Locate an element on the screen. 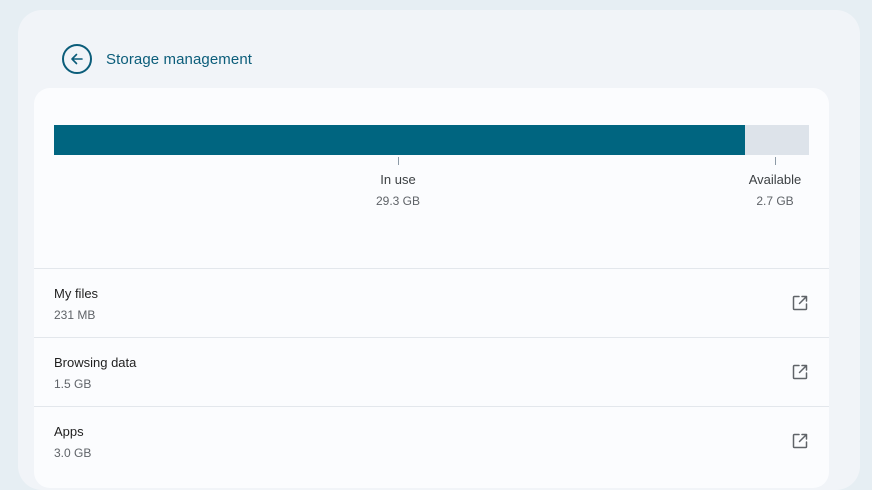  available-value: 2.7 GB is located at coordinates (775, 201).